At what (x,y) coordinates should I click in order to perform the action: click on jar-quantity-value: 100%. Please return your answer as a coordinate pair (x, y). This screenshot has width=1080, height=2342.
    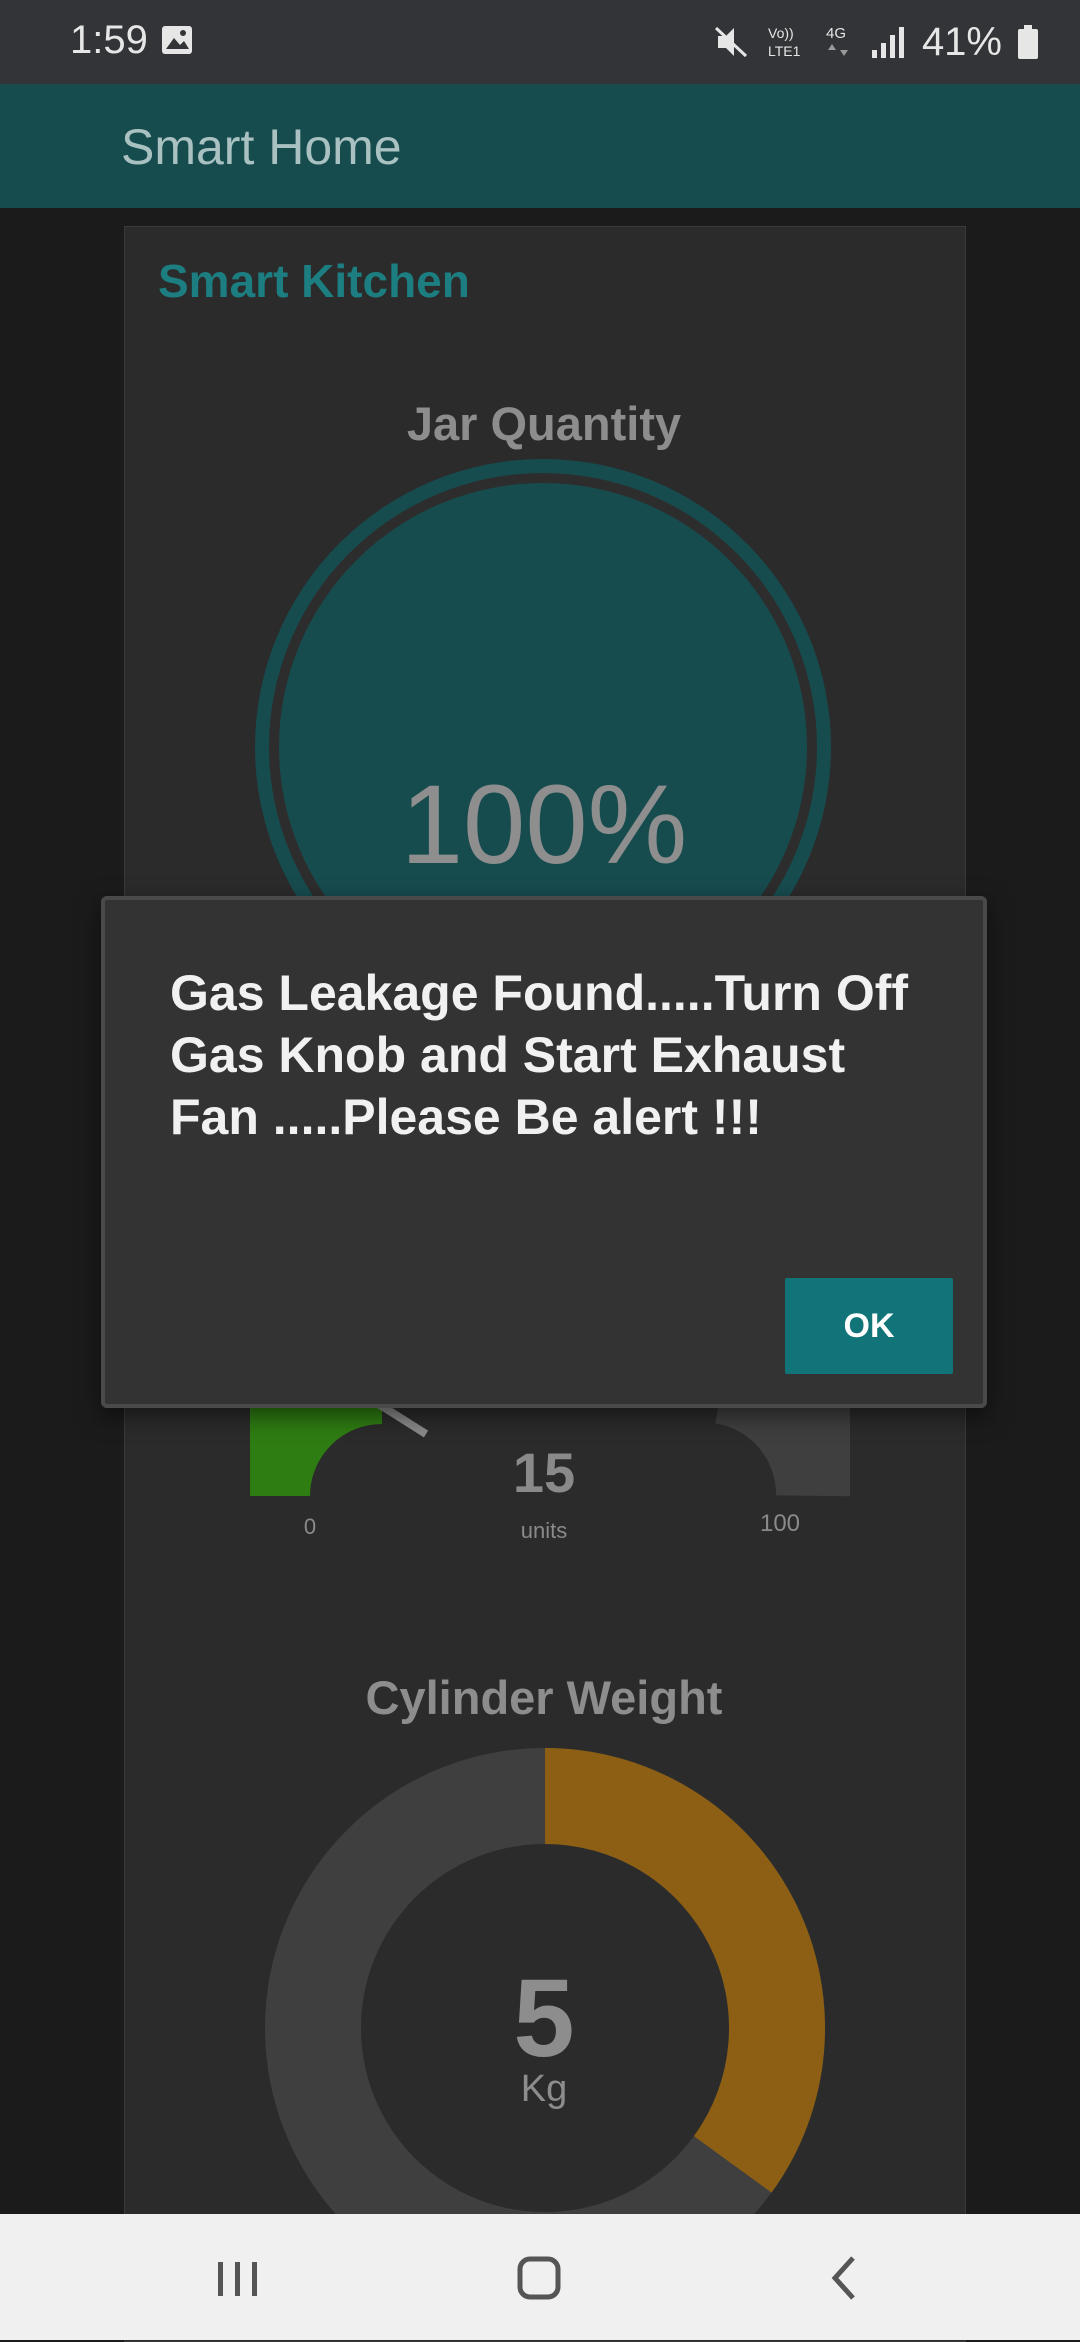
    Looking at the image, I should click on (544, 824).